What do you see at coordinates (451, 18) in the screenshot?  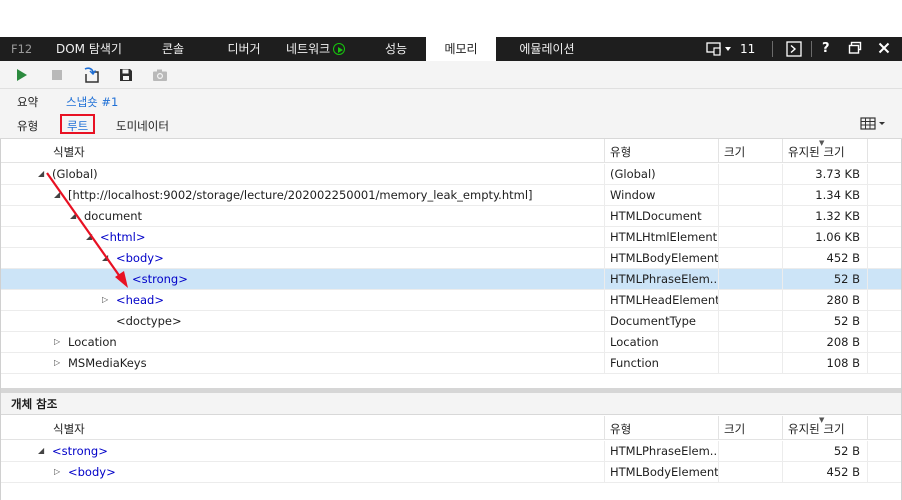 I see `window-top-blank` at bounding box center [451, 18].